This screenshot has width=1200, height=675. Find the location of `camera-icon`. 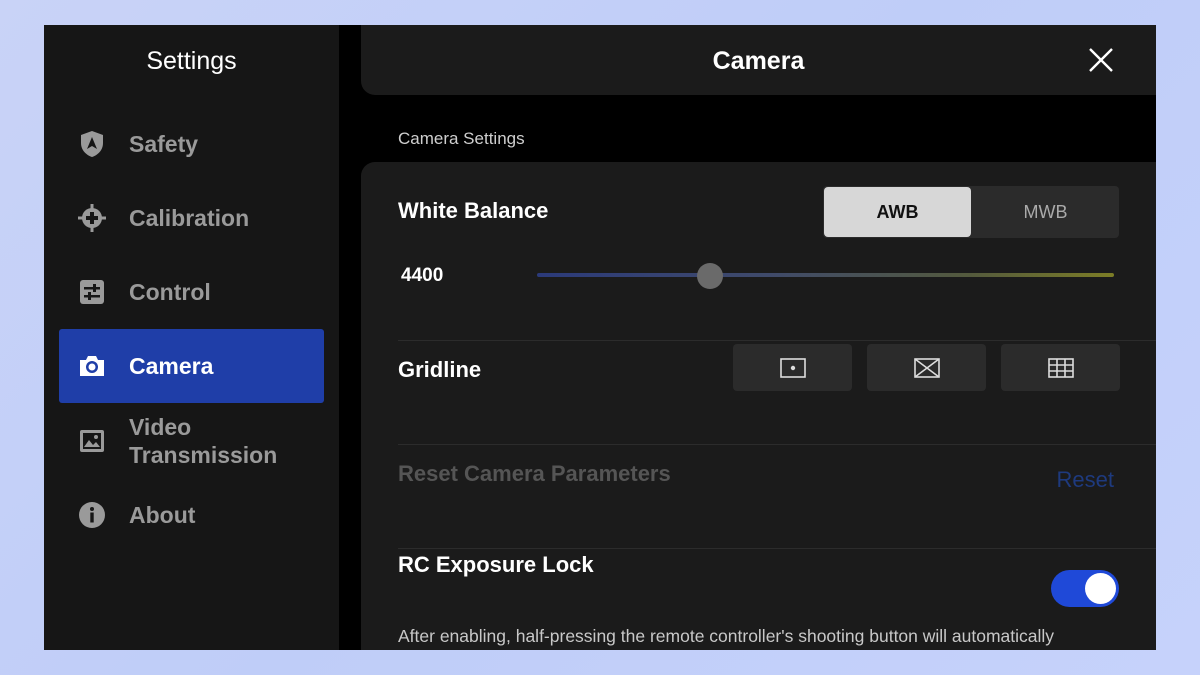

camera-icon is located at coordinates (92, 366).